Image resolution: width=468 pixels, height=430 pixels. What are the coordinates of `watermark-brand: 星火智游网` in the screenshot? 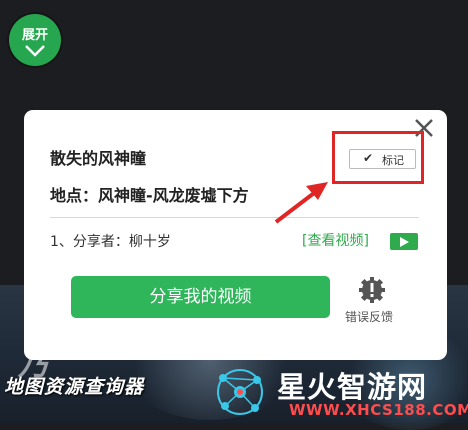 It's located at (352, 387).